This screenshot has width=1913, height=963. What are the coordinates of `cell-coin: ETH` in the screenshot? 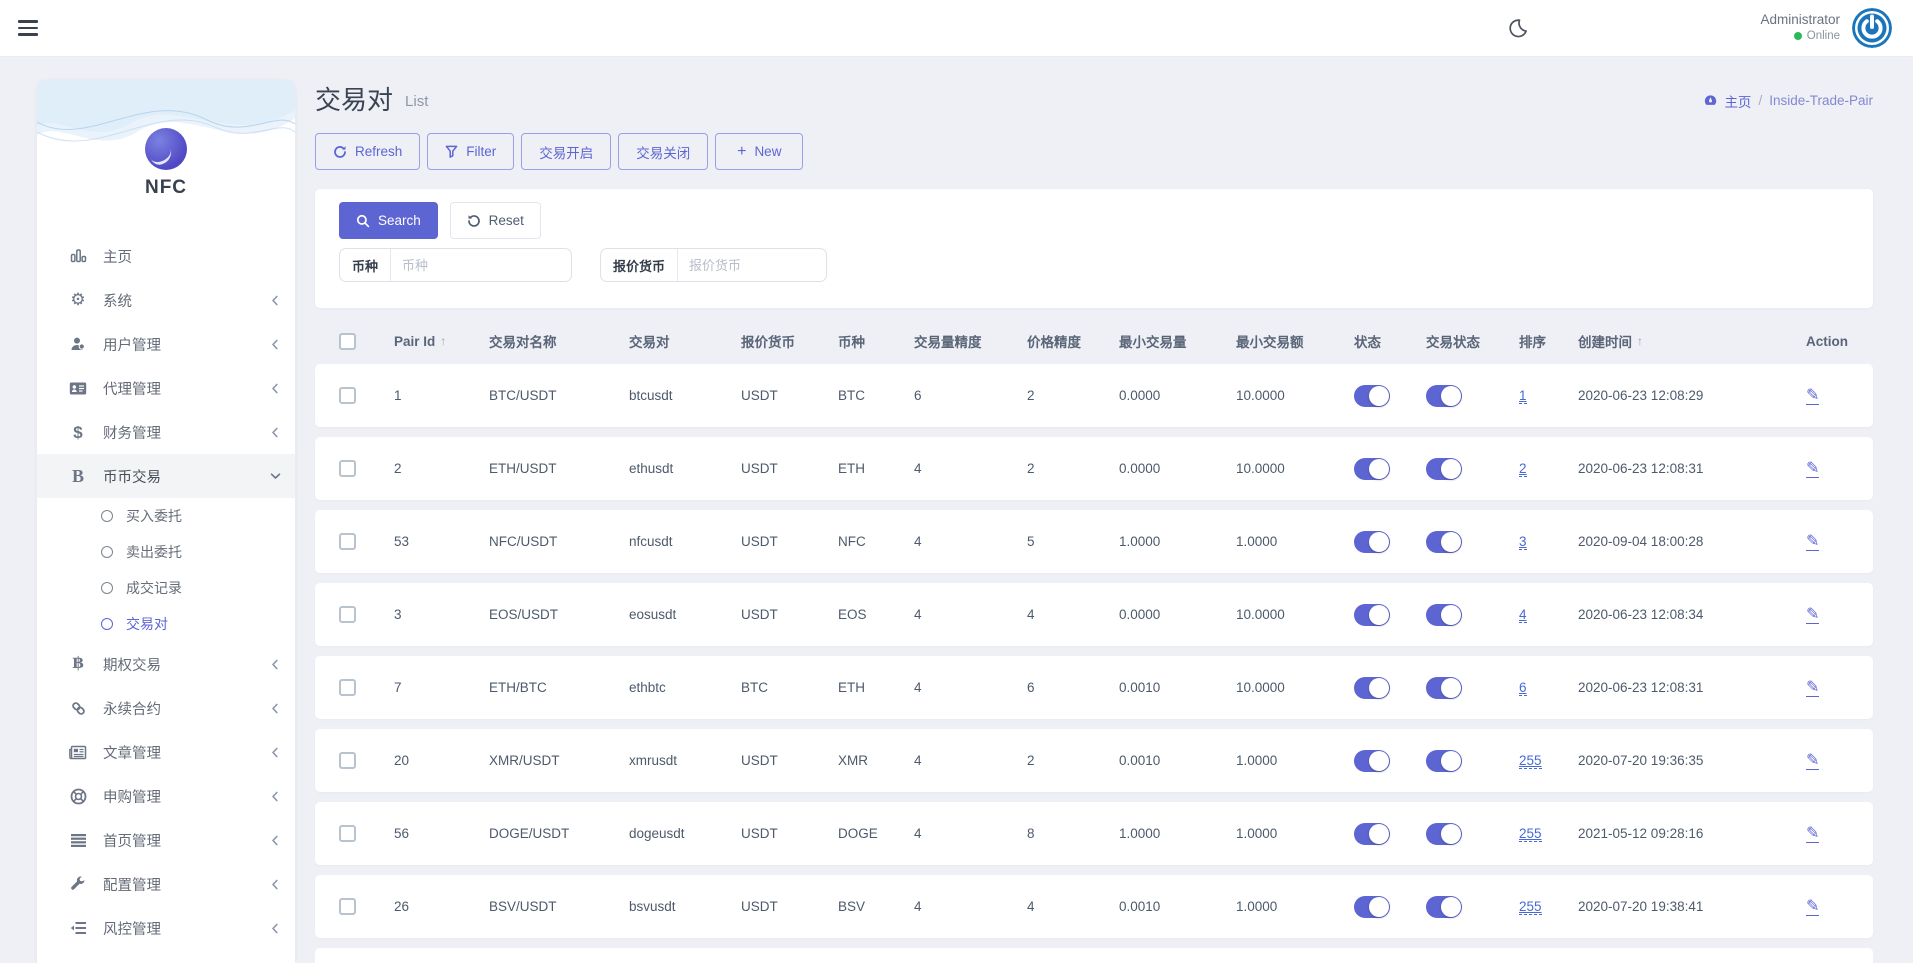 It's located at (851, 469).